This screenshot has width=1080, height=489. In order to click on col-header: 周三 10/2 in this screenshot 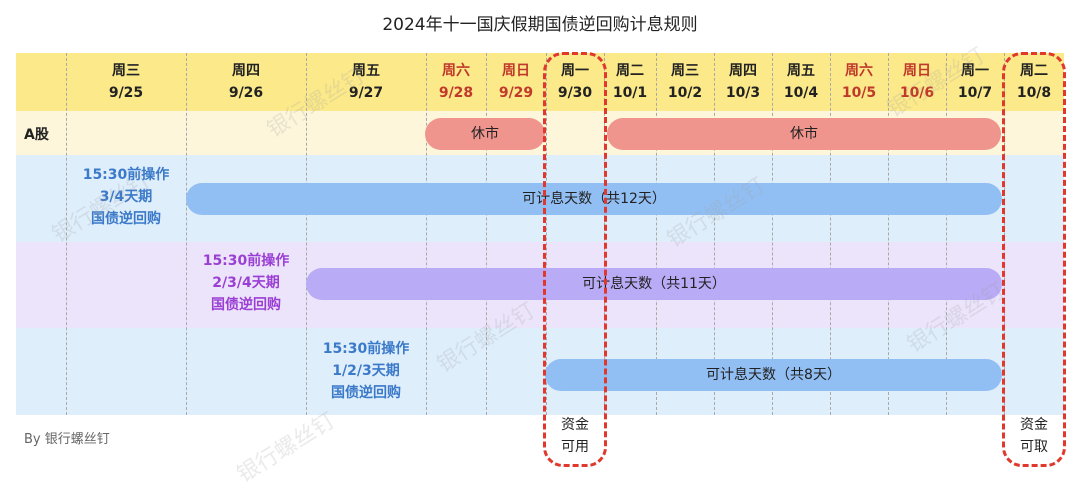, I will do `click(685, 82)`.